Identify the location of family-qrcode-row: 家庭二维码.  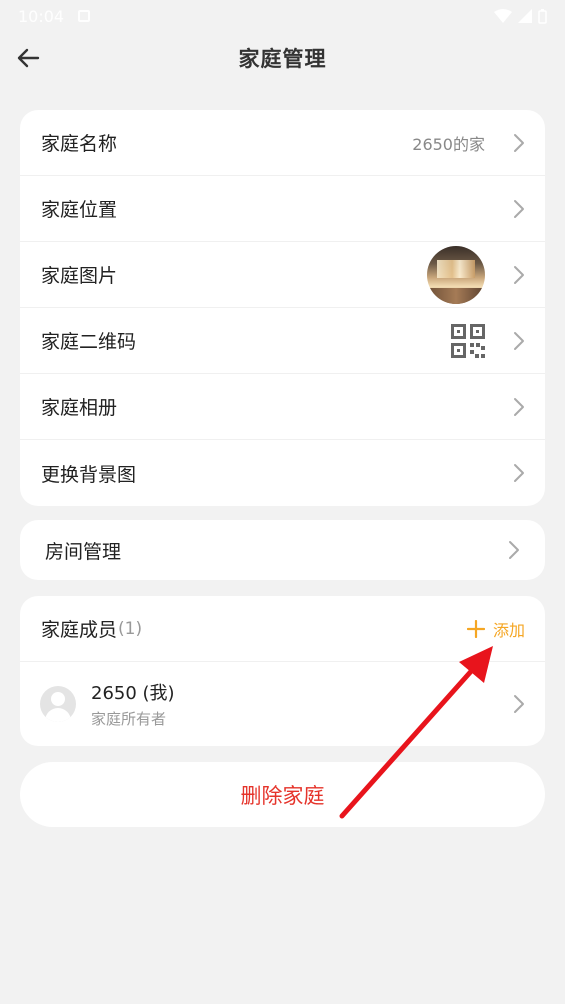
(282, 341).